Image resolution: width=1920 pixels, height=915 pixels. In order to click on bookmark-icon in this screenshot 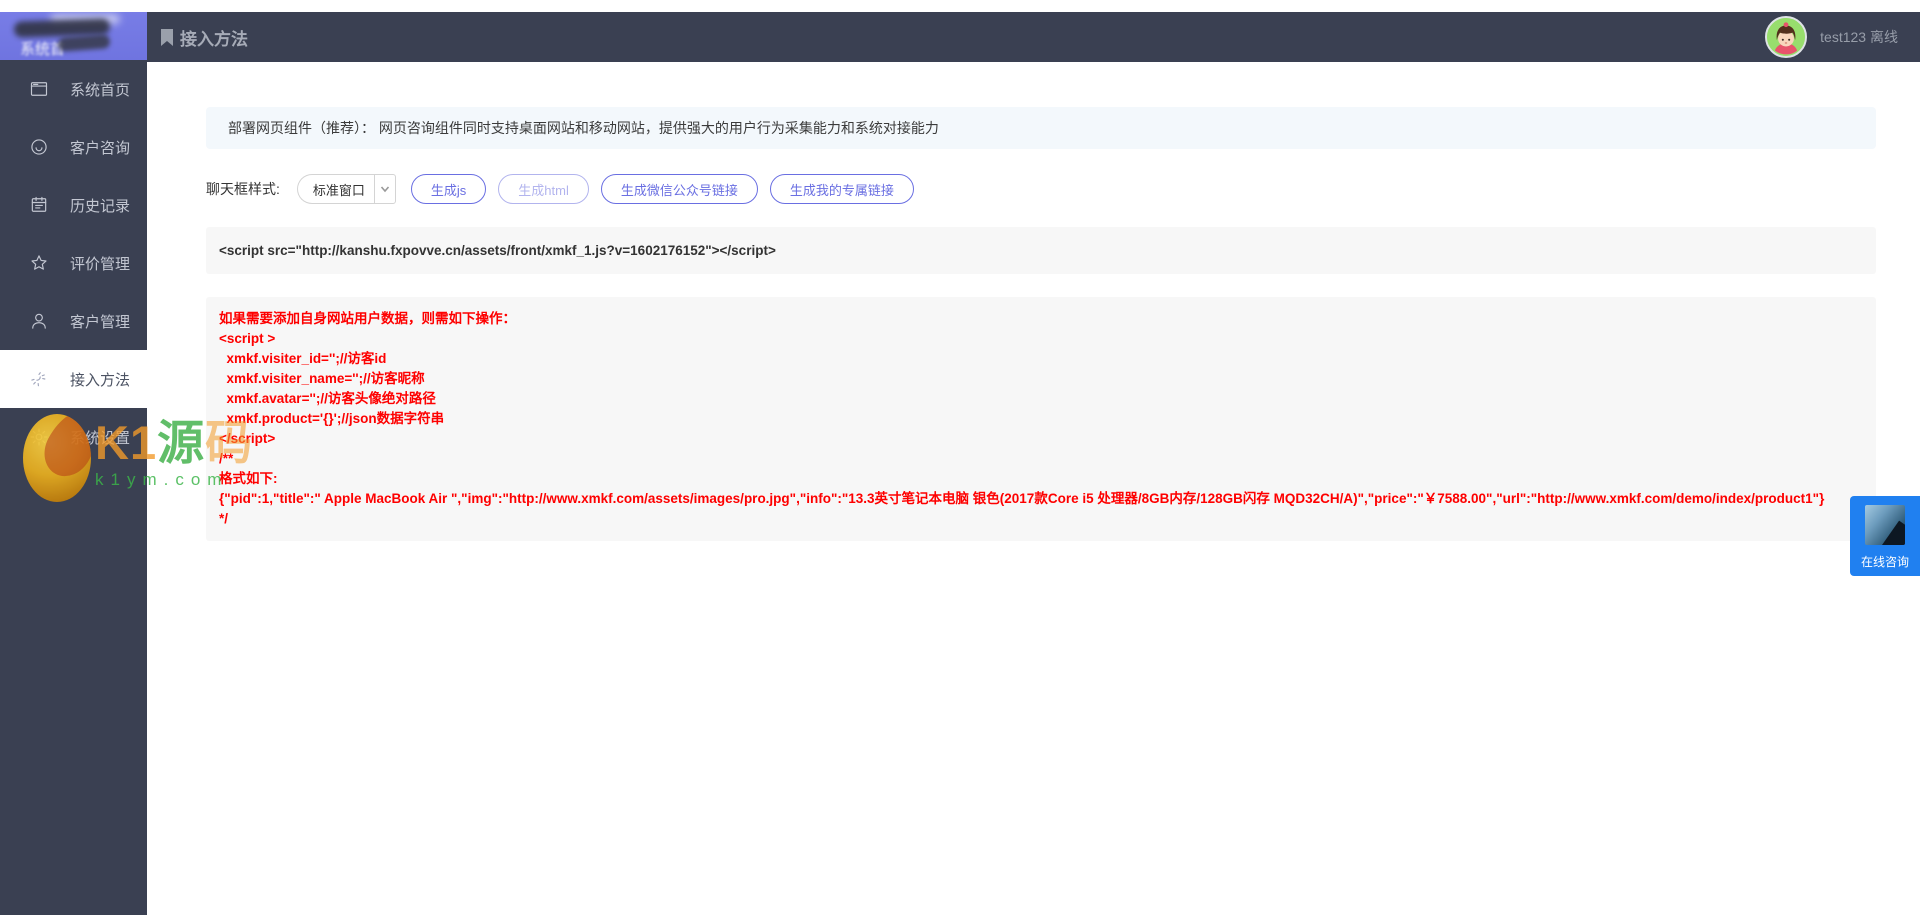, I will do `click(167, 37)`.